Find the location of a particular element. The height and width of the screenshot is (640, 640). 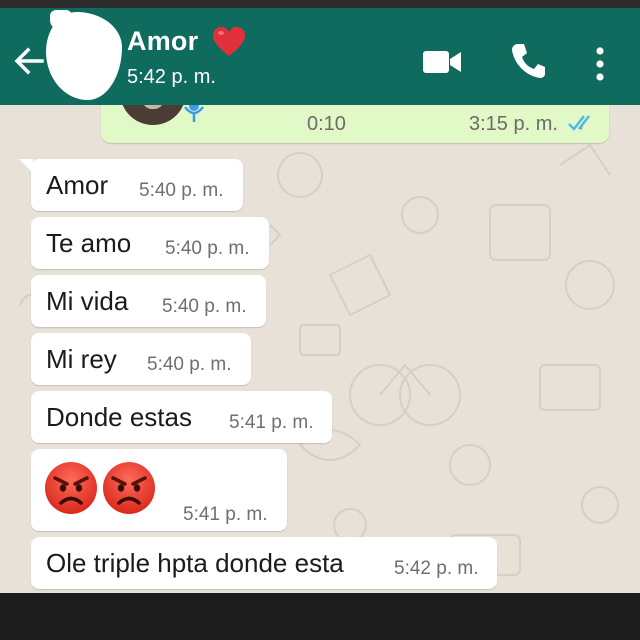

message-text: Mi vida is located at coordinates (87, 301).